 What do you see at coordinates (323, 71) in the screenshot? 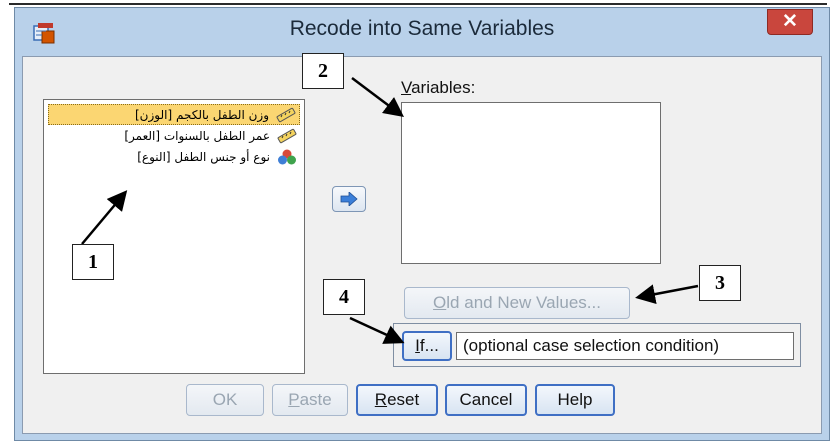
I see `callout-2: 2` at bounding box center [323, 71].